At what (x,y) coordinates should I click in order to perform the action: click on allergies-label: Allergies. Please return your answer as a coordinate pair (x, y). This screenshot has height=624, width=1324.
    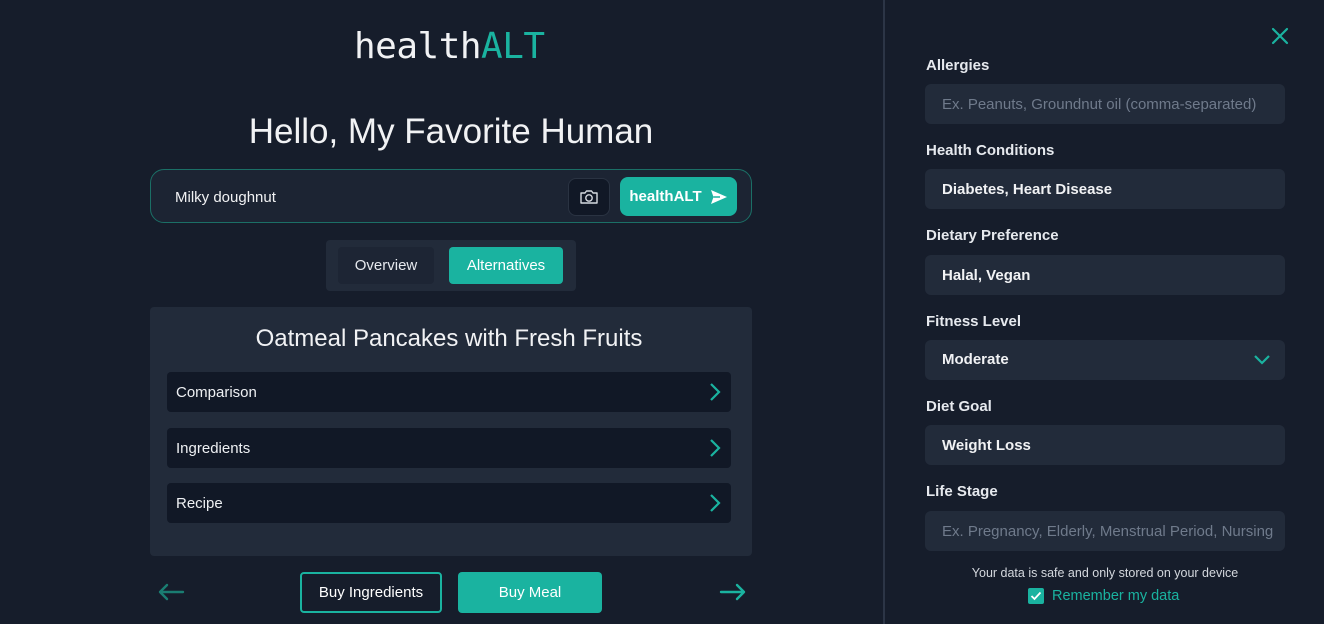
    Looking at the image, I should click on (958, 65).